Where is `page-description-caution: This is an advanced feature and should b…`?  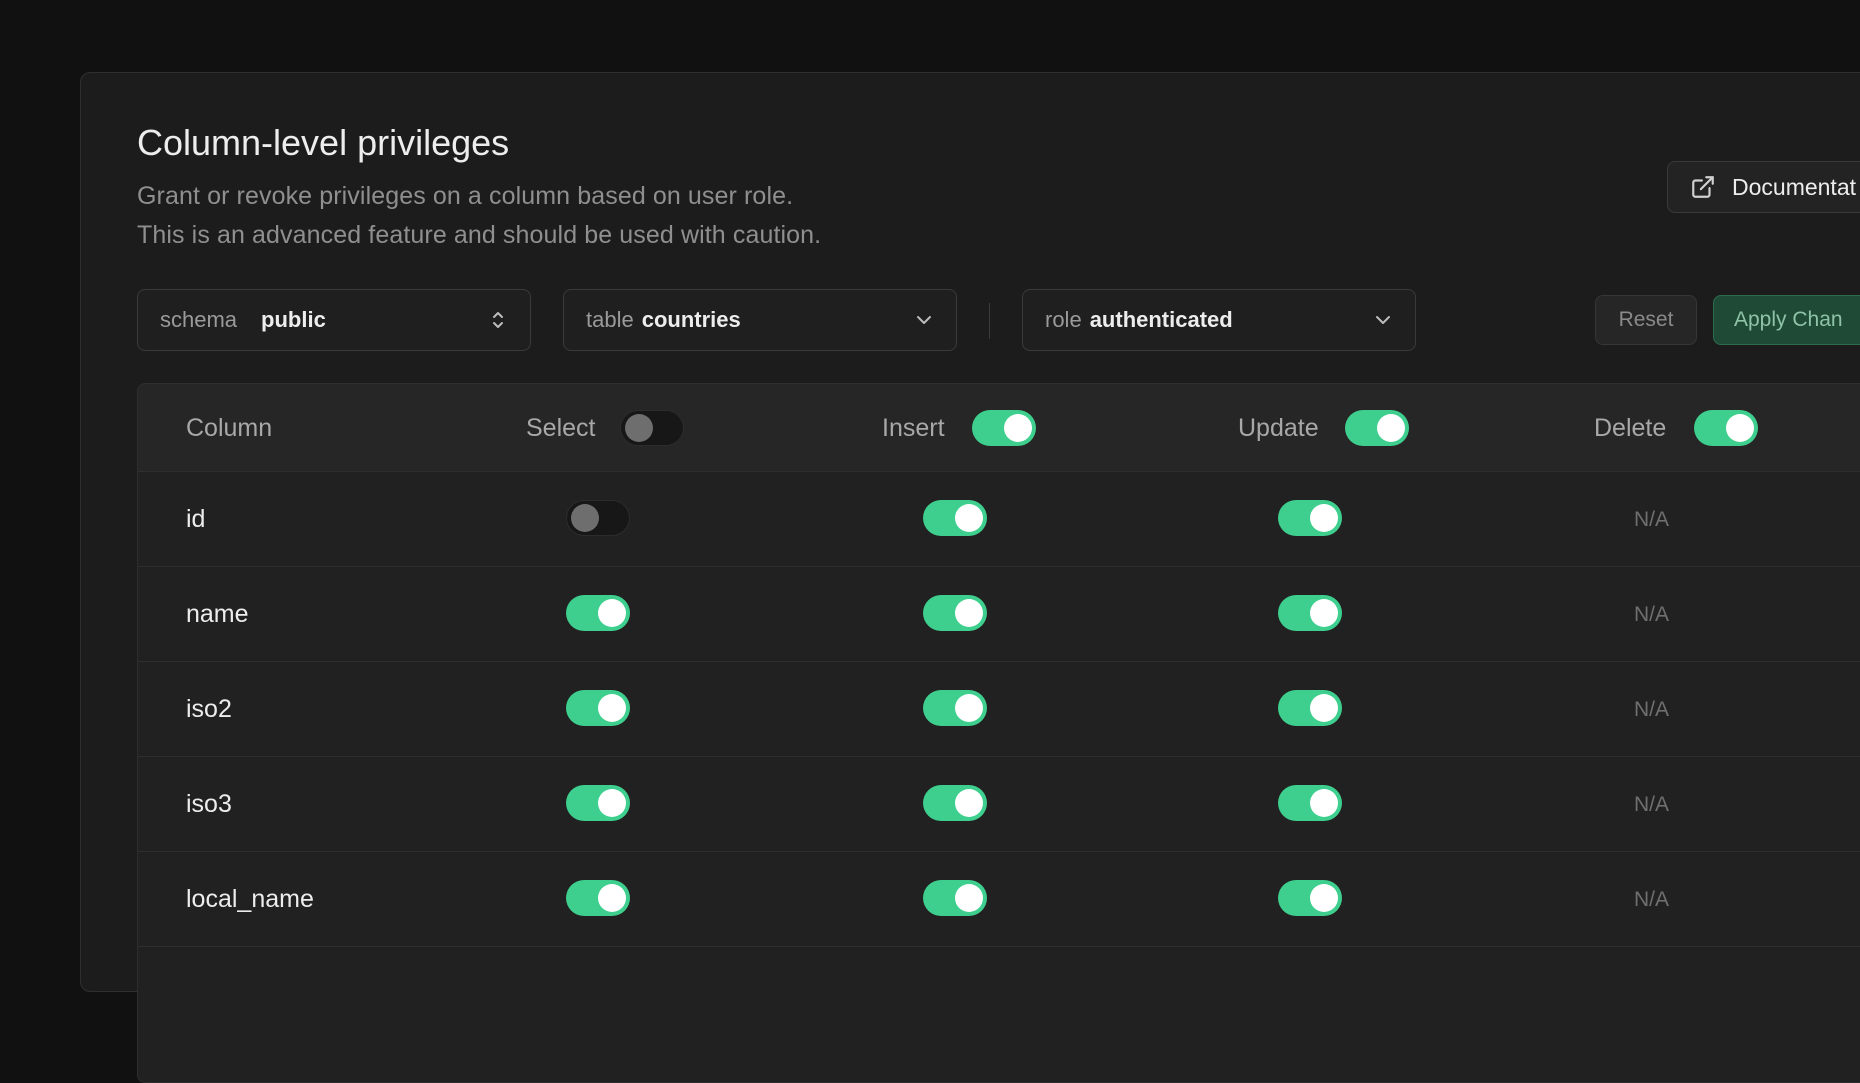 page-description-caution: This is an advanced feature and should b… is located at coordinates (479, 235).